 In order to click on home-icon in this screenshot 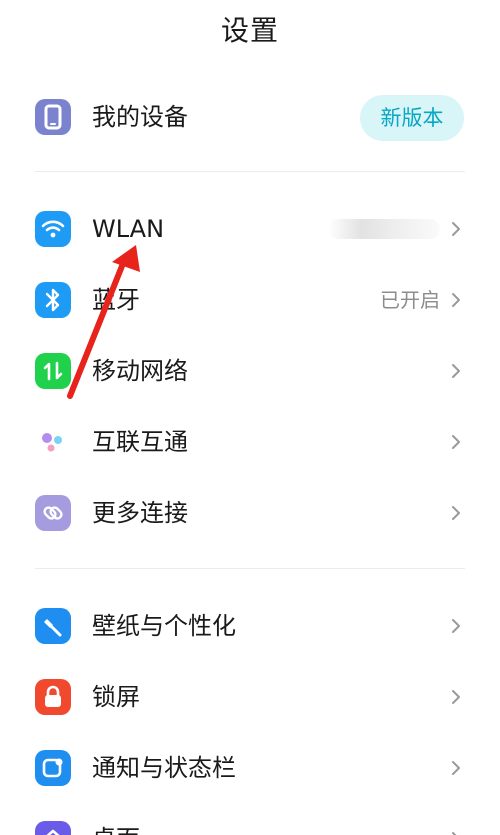, I will do `click(53, 828)`.